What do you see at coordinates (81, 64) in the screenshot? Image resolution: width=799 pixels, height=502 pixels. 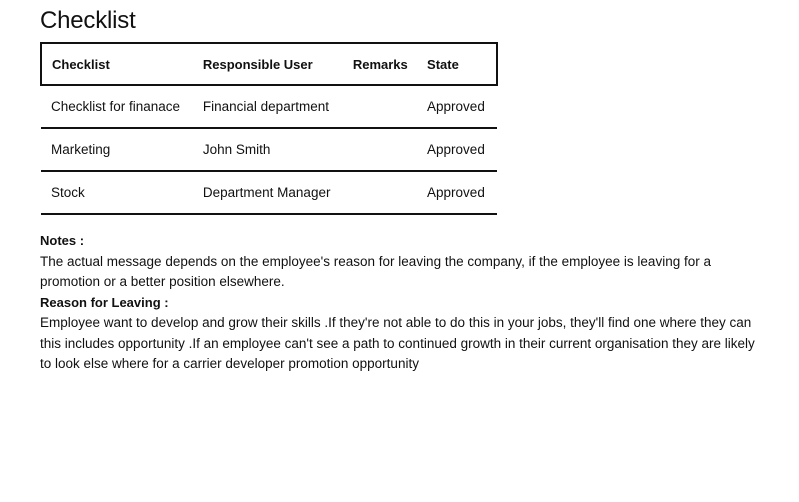 I see `header-checklist: Checklist` at bounding box center [81, 64].